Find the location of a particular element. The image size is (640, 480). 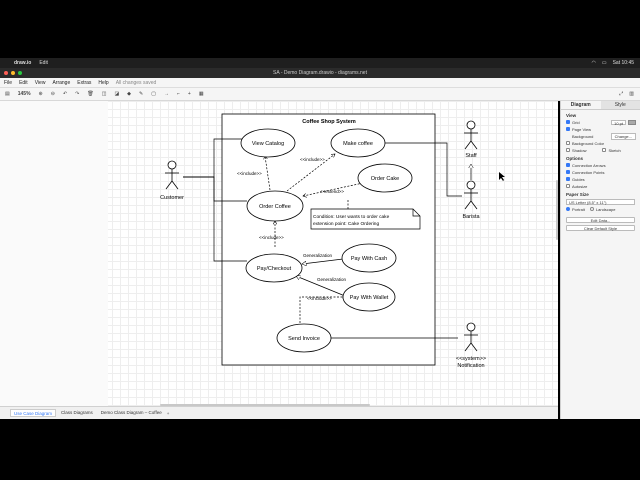

usecase-pay-checkout-label: Pay/Checkout is located at coordinates (274, 269).